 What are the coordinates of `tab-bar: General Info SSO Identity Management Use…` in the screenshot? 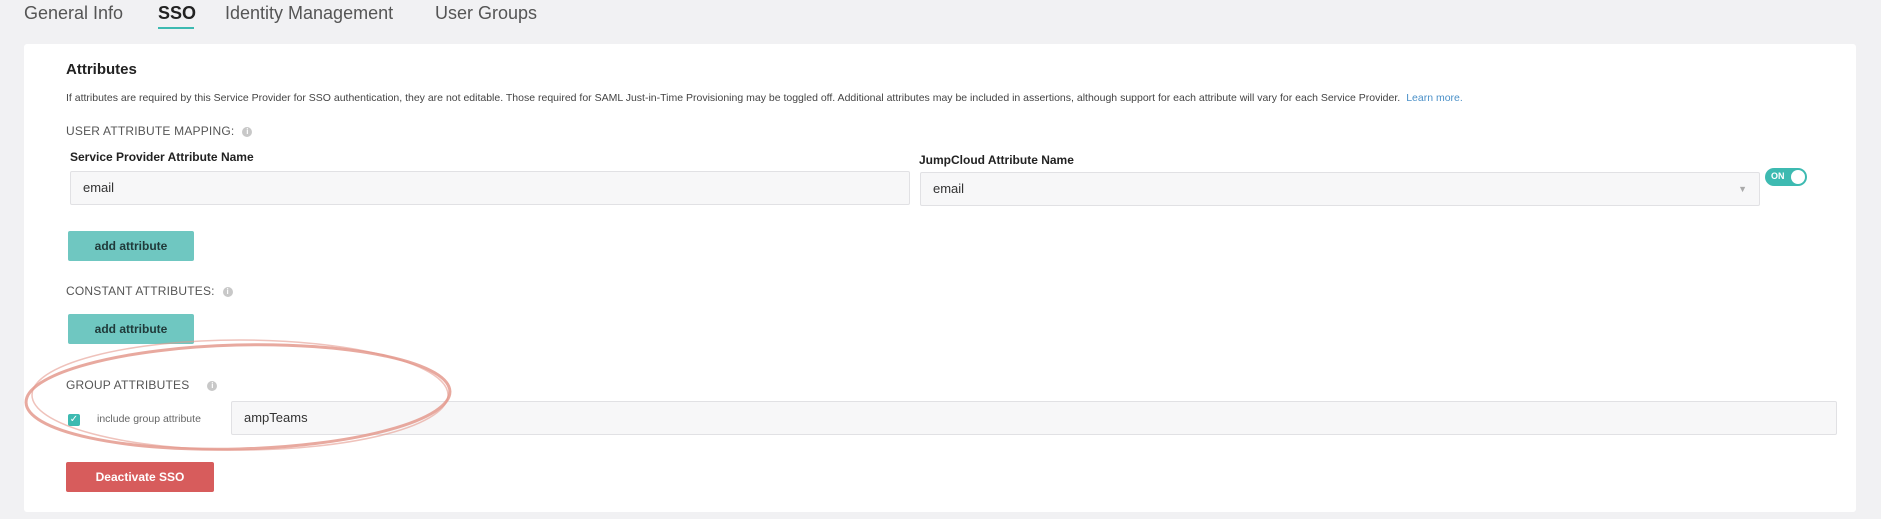 It's located at (940, 18).